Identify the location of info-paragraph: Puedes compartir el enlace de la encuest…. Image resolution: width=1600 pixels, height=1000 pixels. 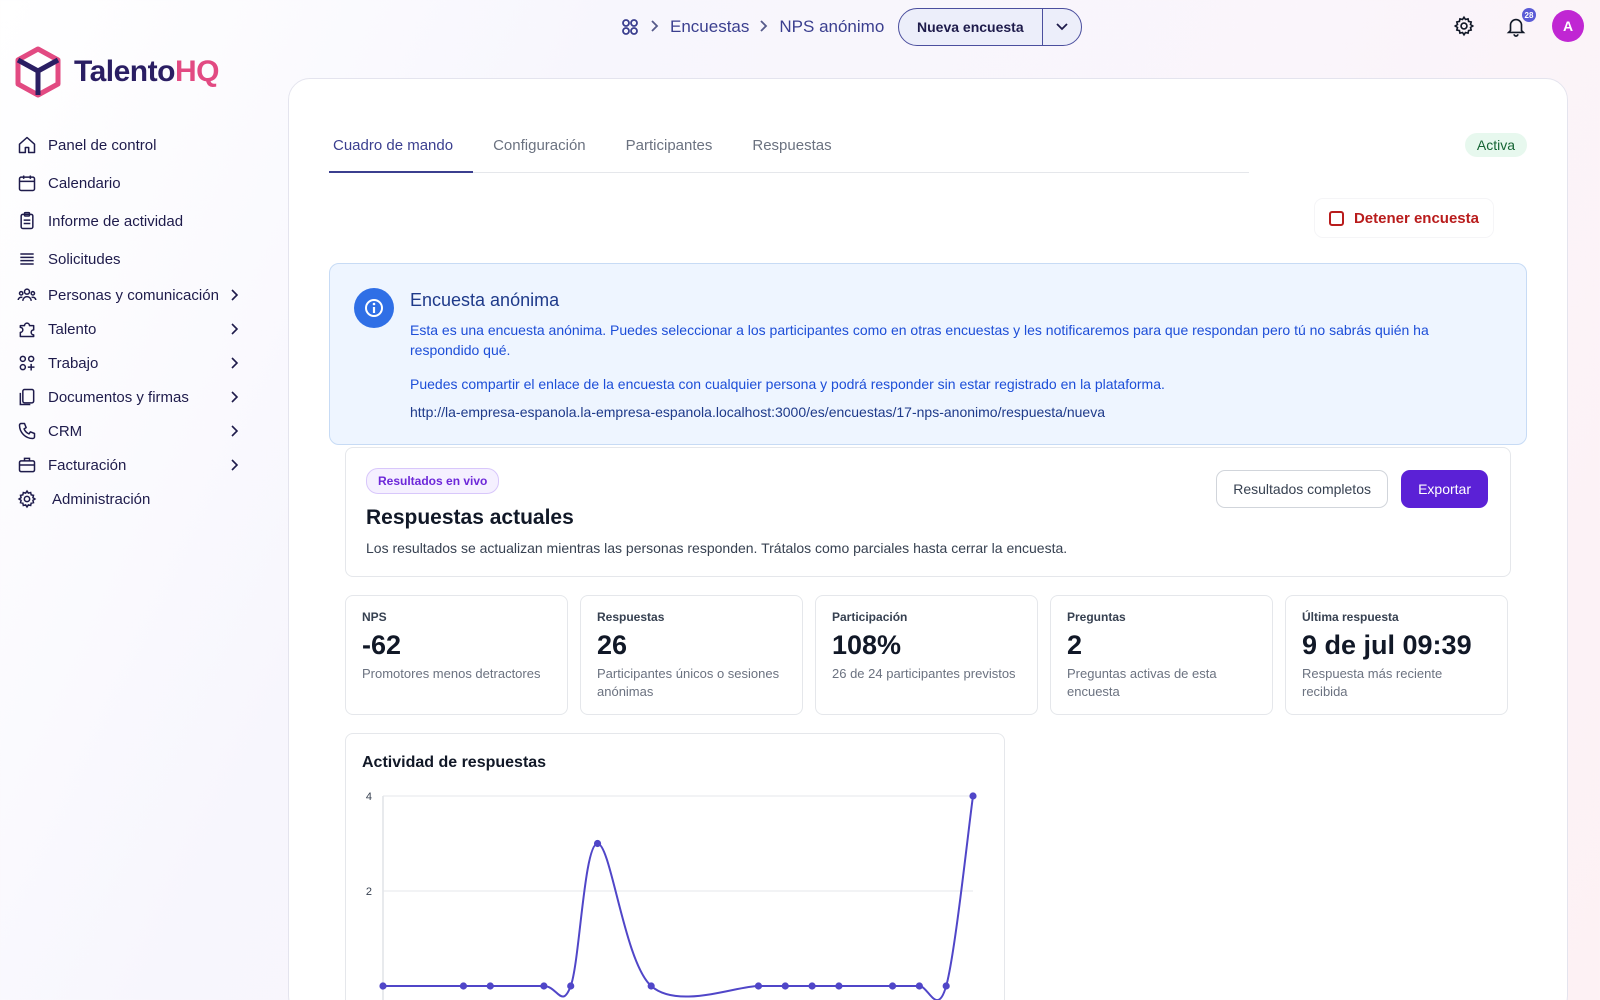
(787, 384).